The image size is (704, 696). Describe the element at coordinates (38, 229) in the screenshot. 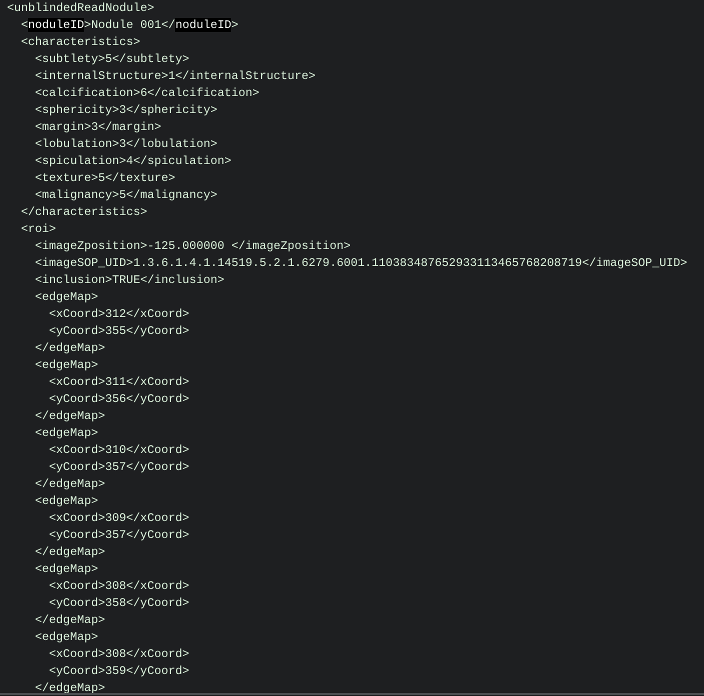

I see `code-line: <roi>` at that location.